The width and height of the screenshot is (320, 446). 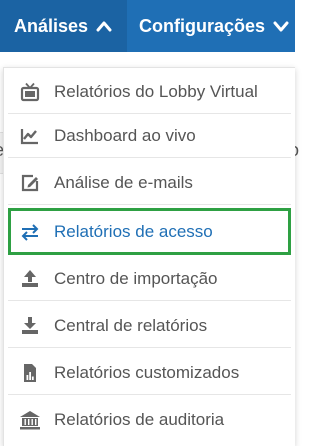 What do you see at coordinates (123, 182) in the screenshot?
I see `menu-item-label: Análise de e-mails` at bounding box center [123, 182].